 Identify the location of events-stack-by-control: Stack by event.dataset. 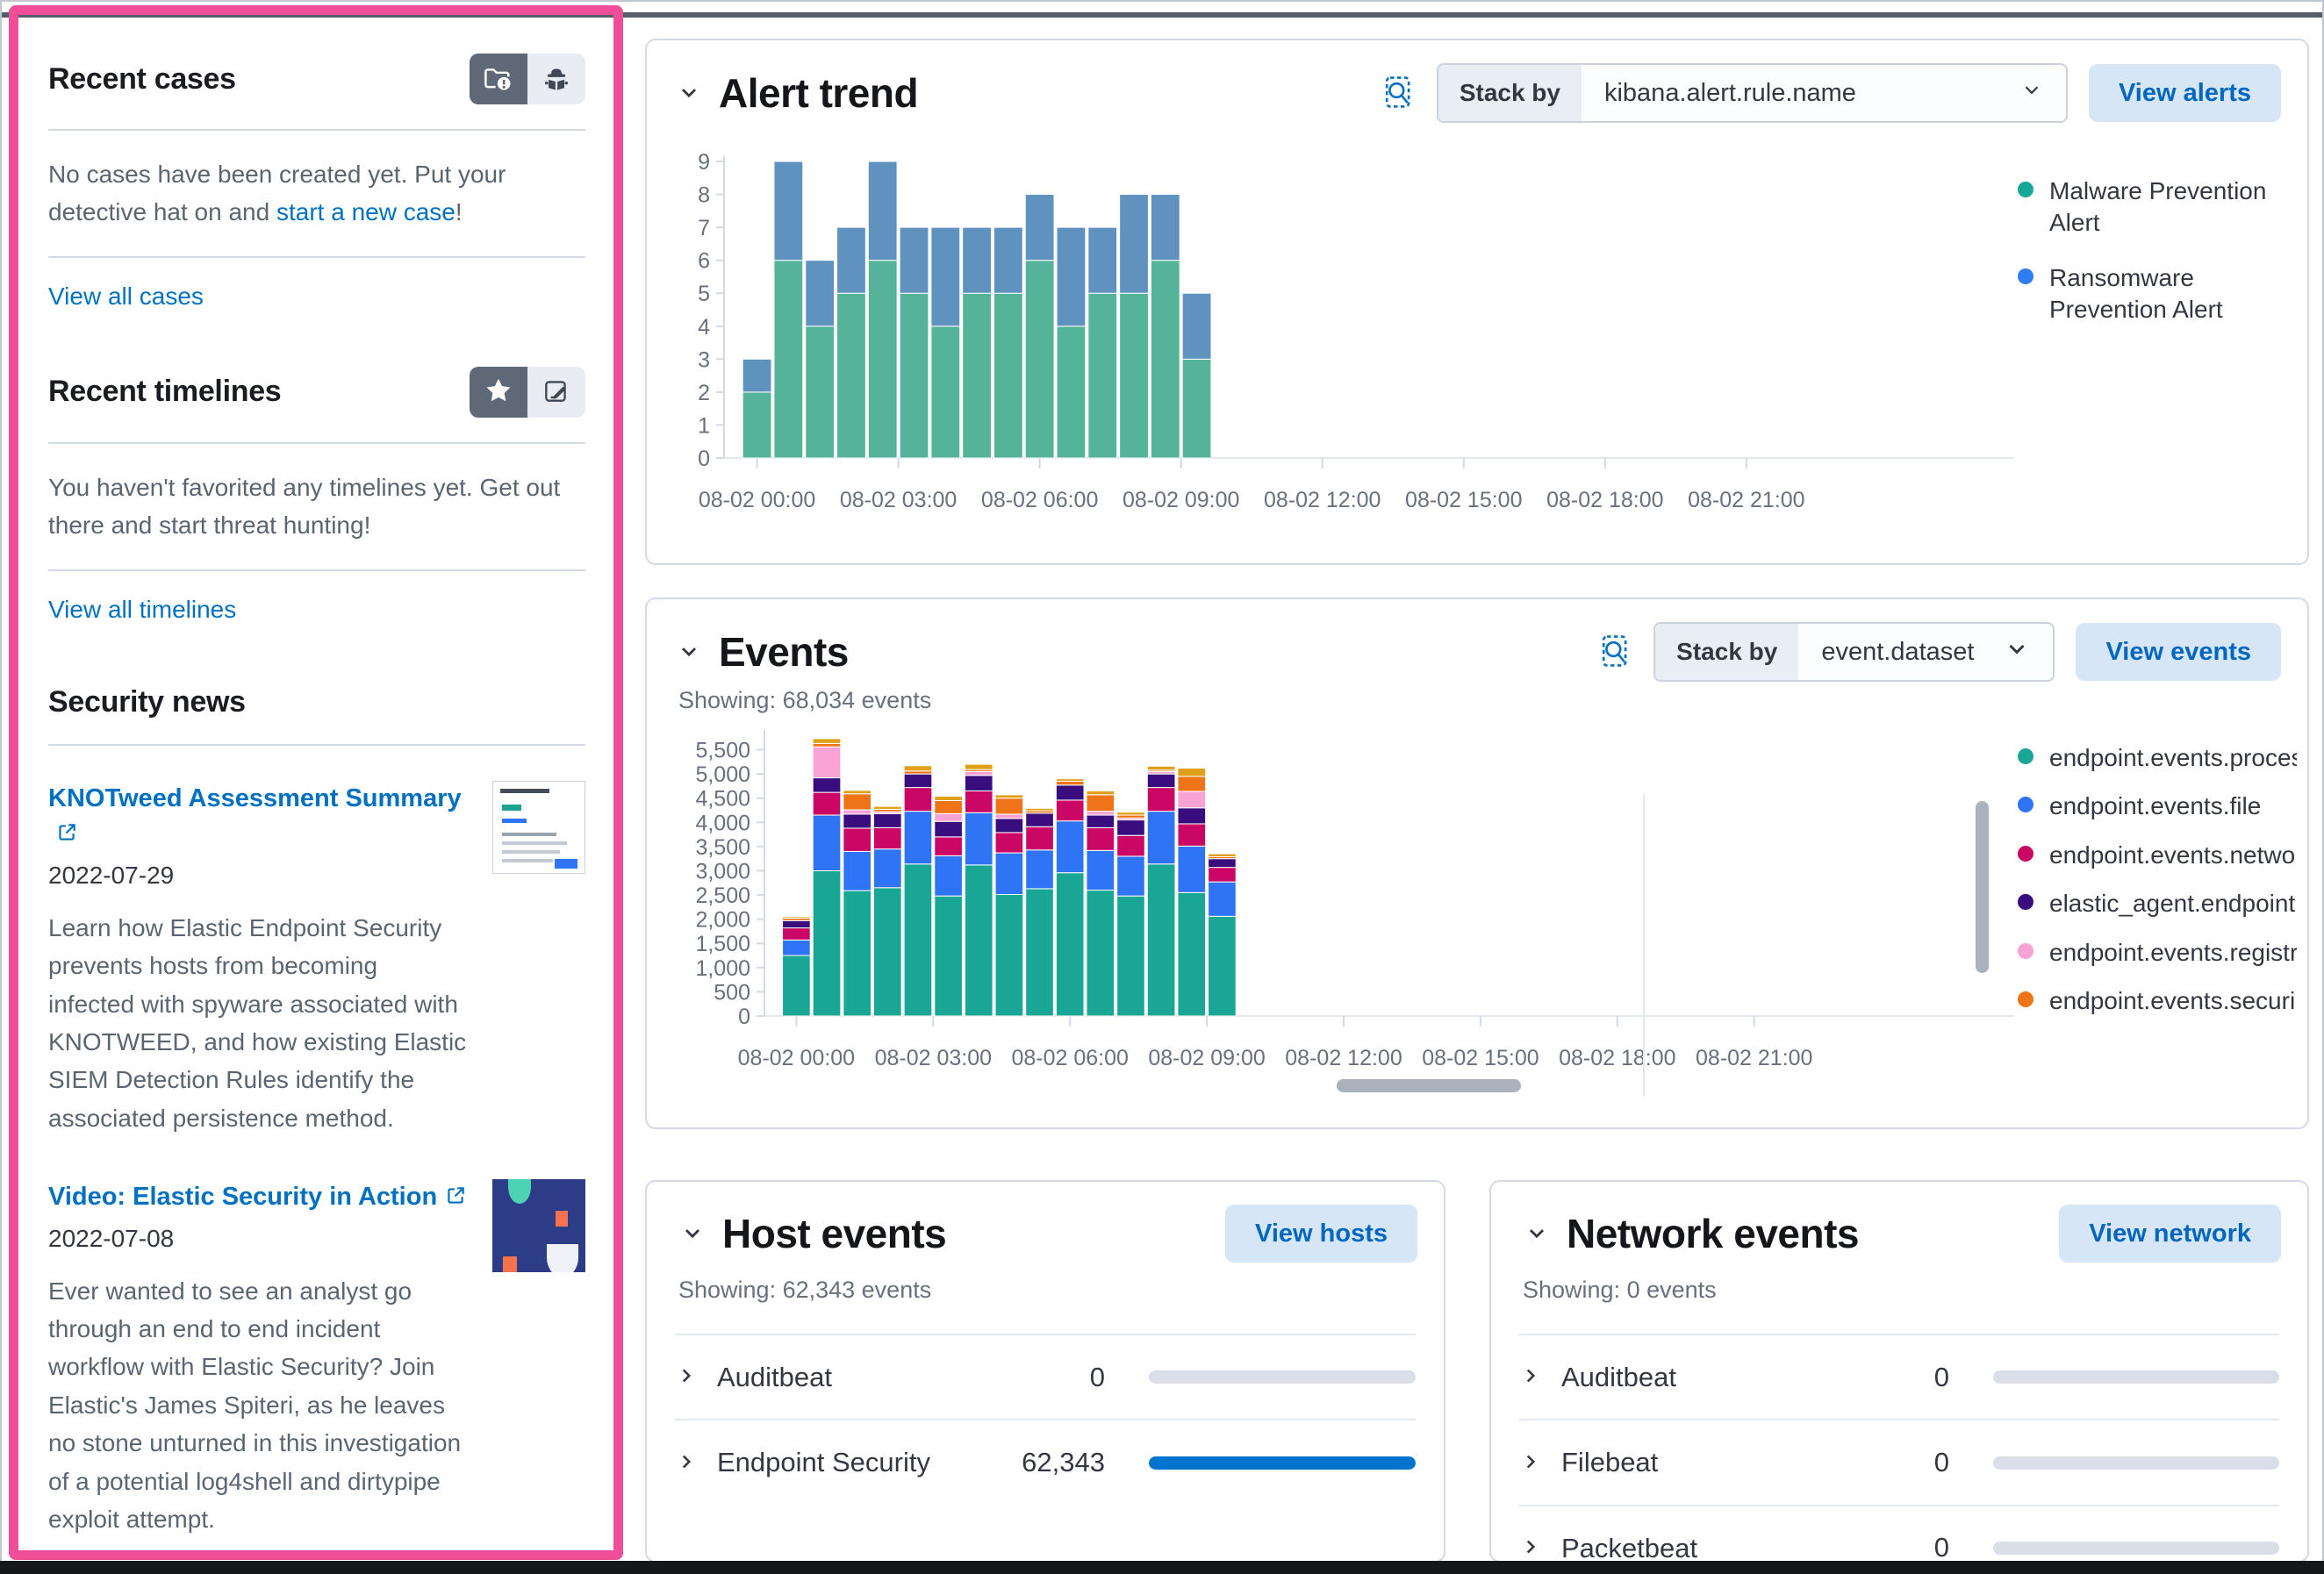
(1854, 652).